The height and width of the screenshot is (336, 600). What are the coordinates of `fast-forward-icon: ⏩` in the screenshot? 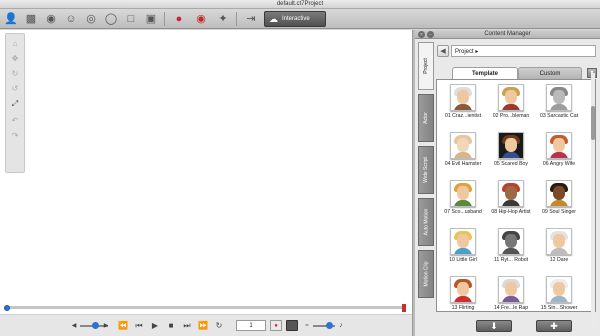 It's located at (203, 325).